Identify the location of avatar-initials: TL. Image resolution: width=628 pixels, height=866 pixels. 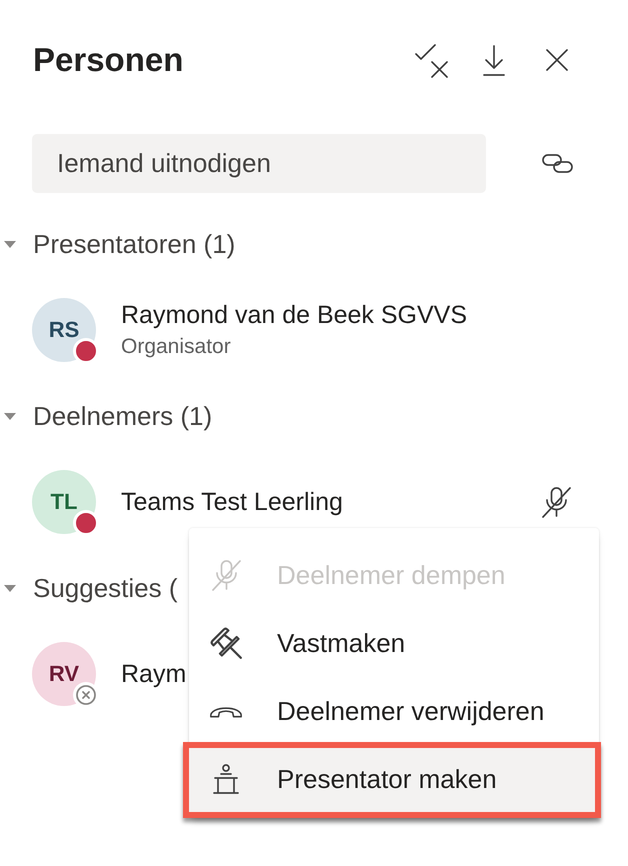
(64, 502).